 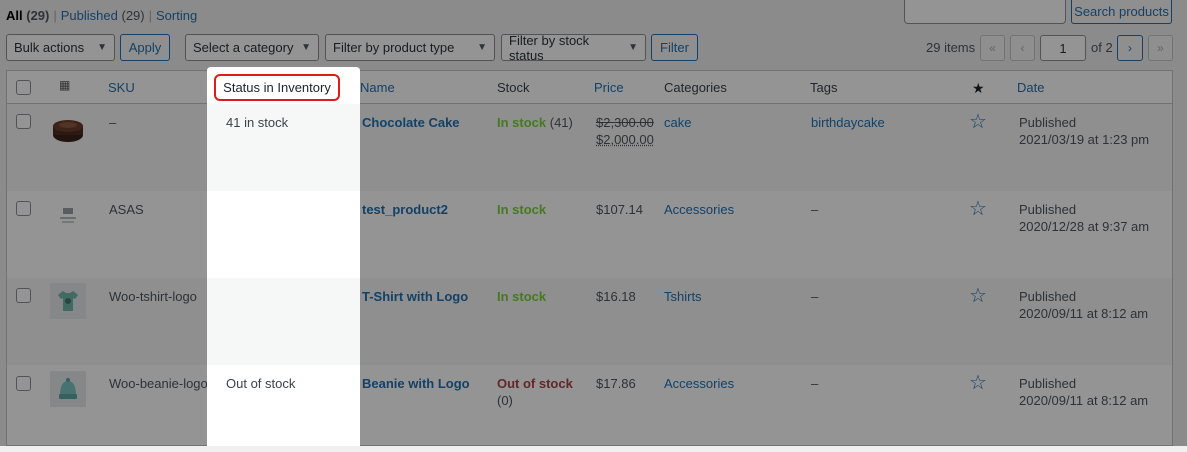 I want to click on status-in-inventory-header: Status in Inventory, so click(x=283, y=85).